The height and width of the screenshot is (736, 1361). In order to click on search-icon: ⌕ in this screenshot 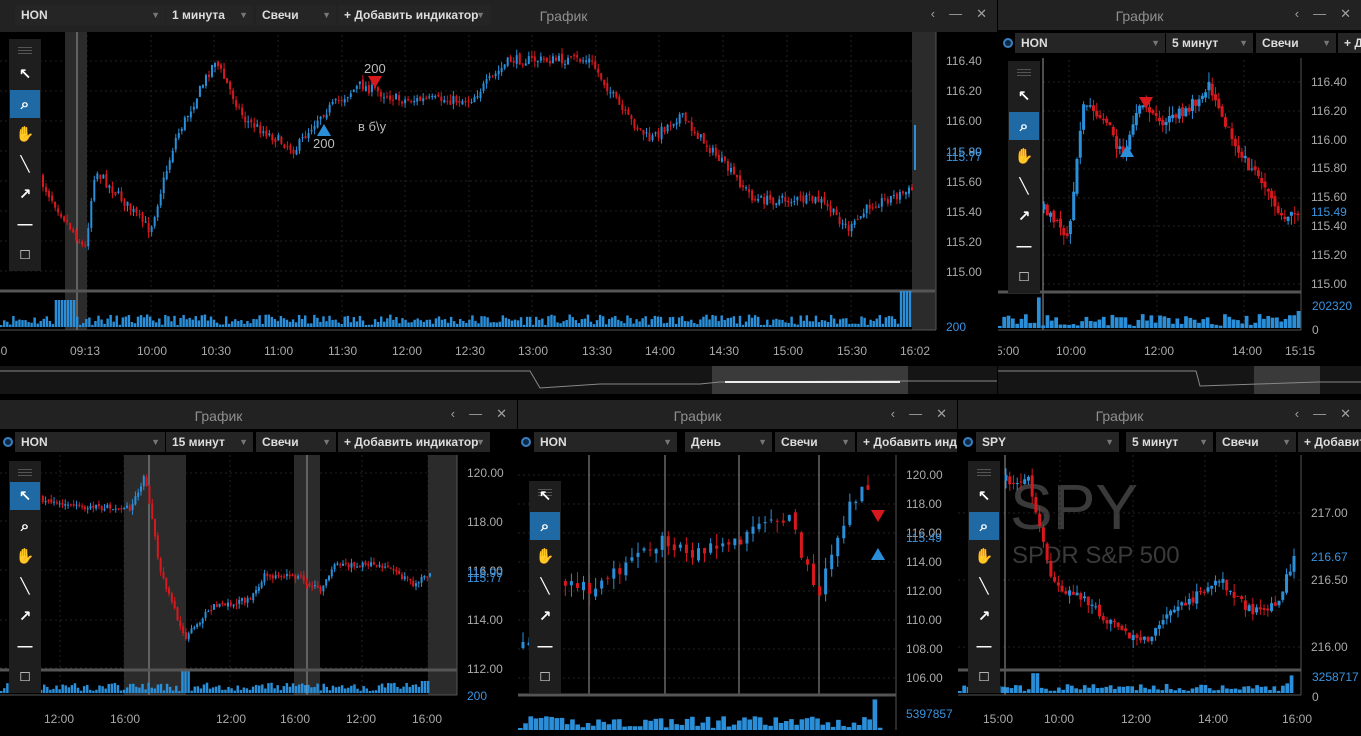, I will do `click(25, 104)`.